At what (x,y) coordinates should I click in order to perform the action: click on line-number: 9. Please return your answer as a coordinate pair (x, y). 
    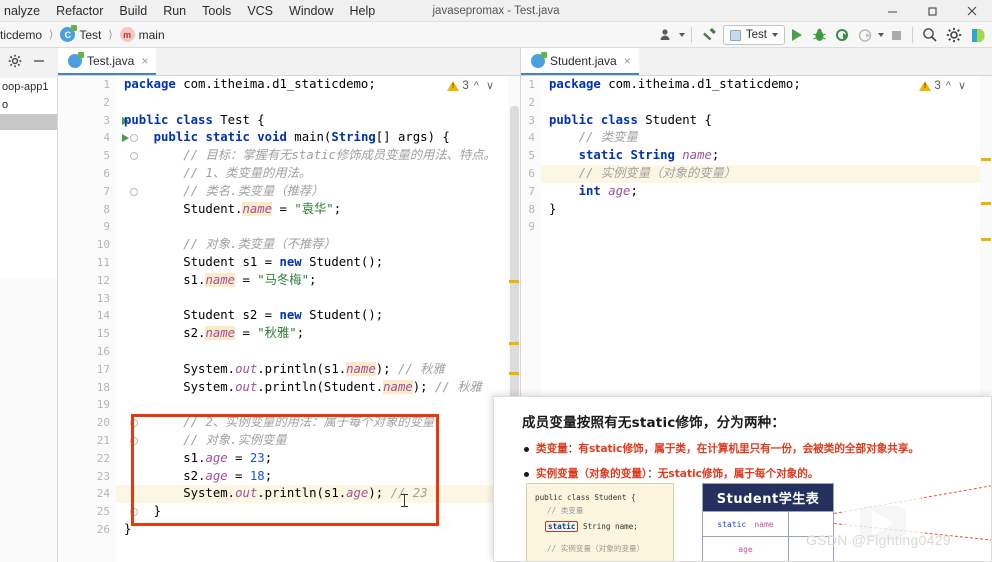
    Looking at the image, I should click on (87, 227).